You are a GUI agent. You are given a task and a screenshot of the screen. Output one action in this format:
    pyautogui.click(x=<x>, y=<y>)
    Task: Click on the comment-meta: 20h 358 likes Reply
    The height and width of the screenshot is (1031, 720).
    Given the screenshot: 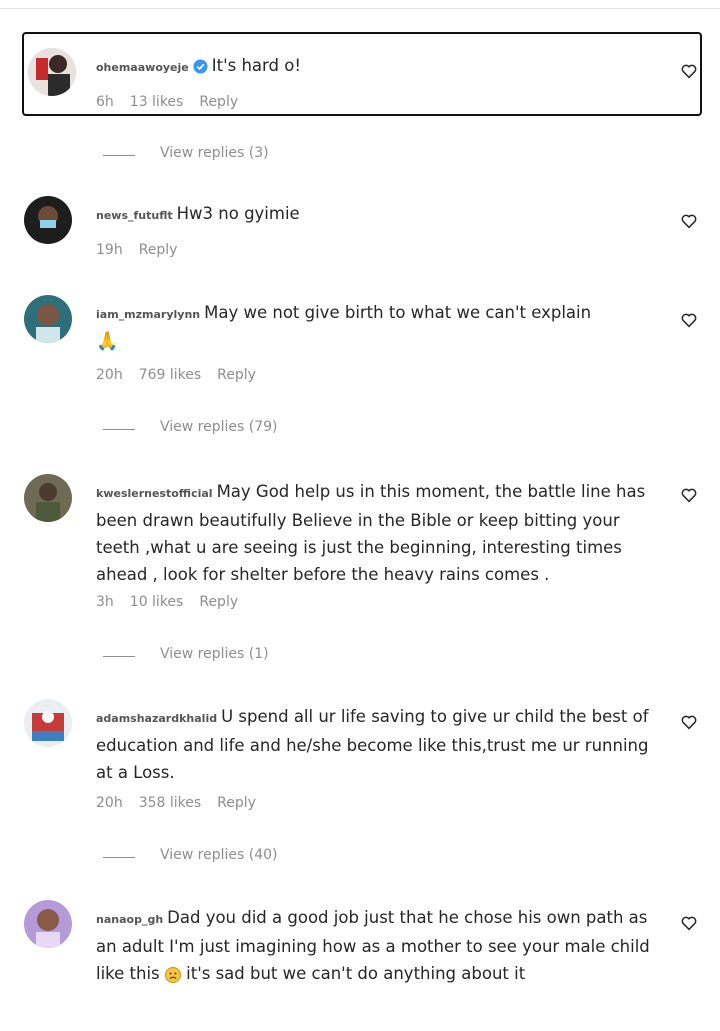 What is the action you would take?
    pyautogui.click(x=184, y=803)
    